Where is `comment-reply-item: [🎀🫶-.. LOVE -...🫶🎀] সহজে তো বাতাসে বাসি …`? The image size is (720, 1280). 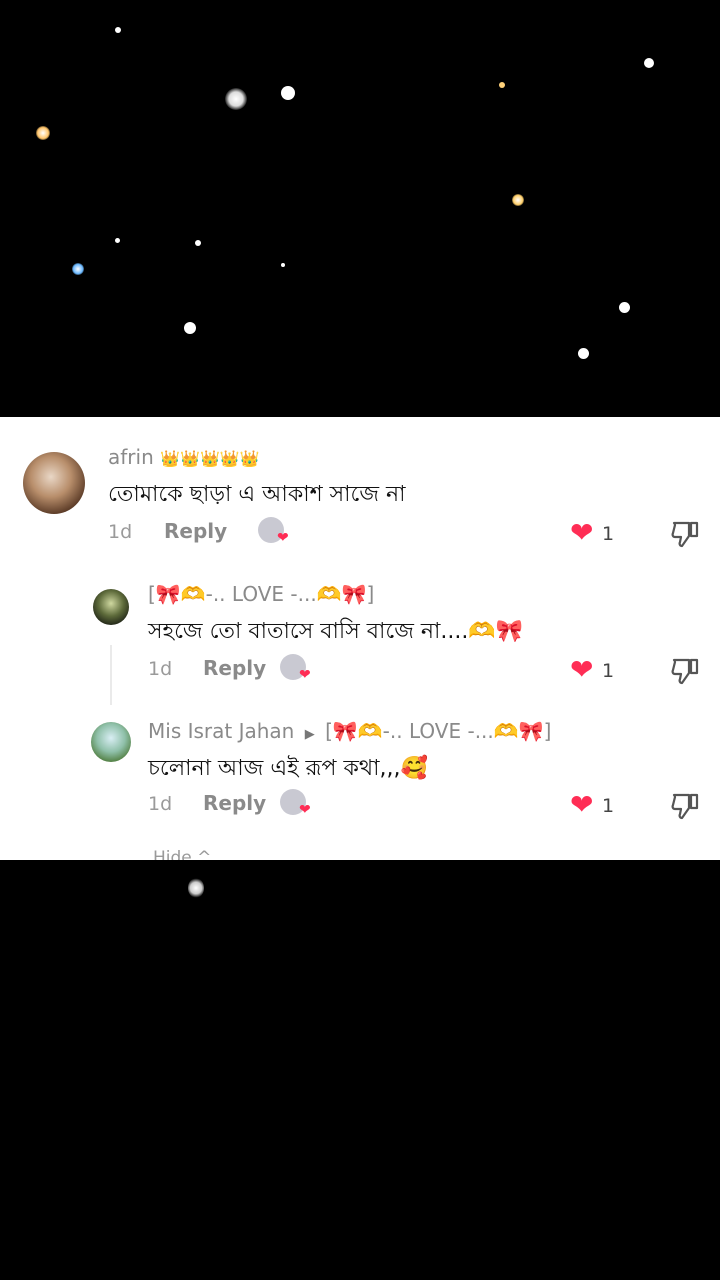 comment-reply-item: [🎀🫶-.. LOVE -...🫶🎀] সহজে তো বাতাসে বাসি … is located at coordinates (360, 637).